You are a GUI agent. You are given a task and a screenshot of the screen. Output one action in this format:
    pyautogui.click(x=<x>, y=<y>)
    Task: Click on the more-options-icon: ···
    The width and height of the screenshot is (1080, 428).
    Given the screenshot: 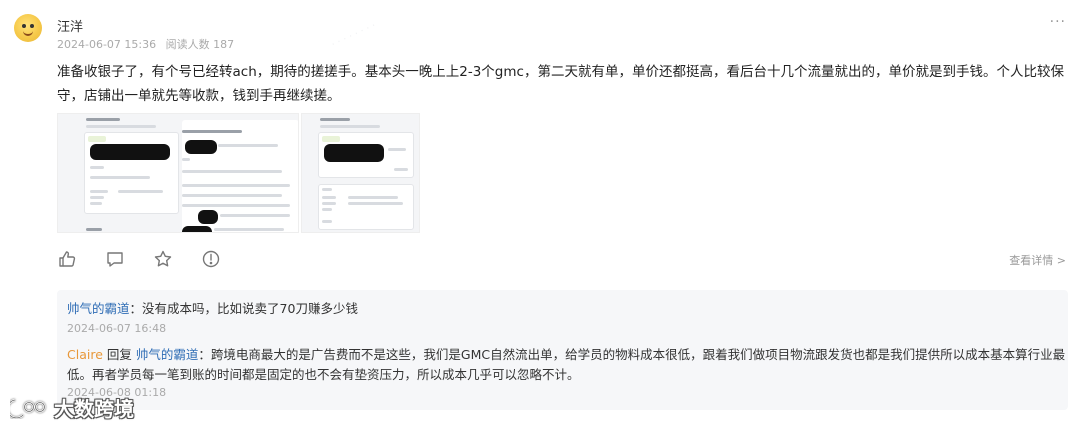 What is the action you would take?
    pyautogui.click(x=1058, y=22)
    